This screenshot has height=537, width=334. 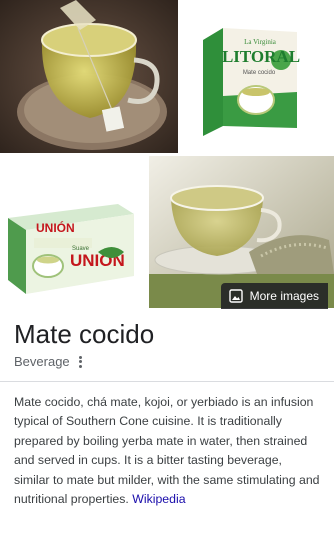 What do you see at coordinates (167, 343) in the screenshot?
I see `entity-header: Mate cocido Beverage` at bounding box center [167, 343].